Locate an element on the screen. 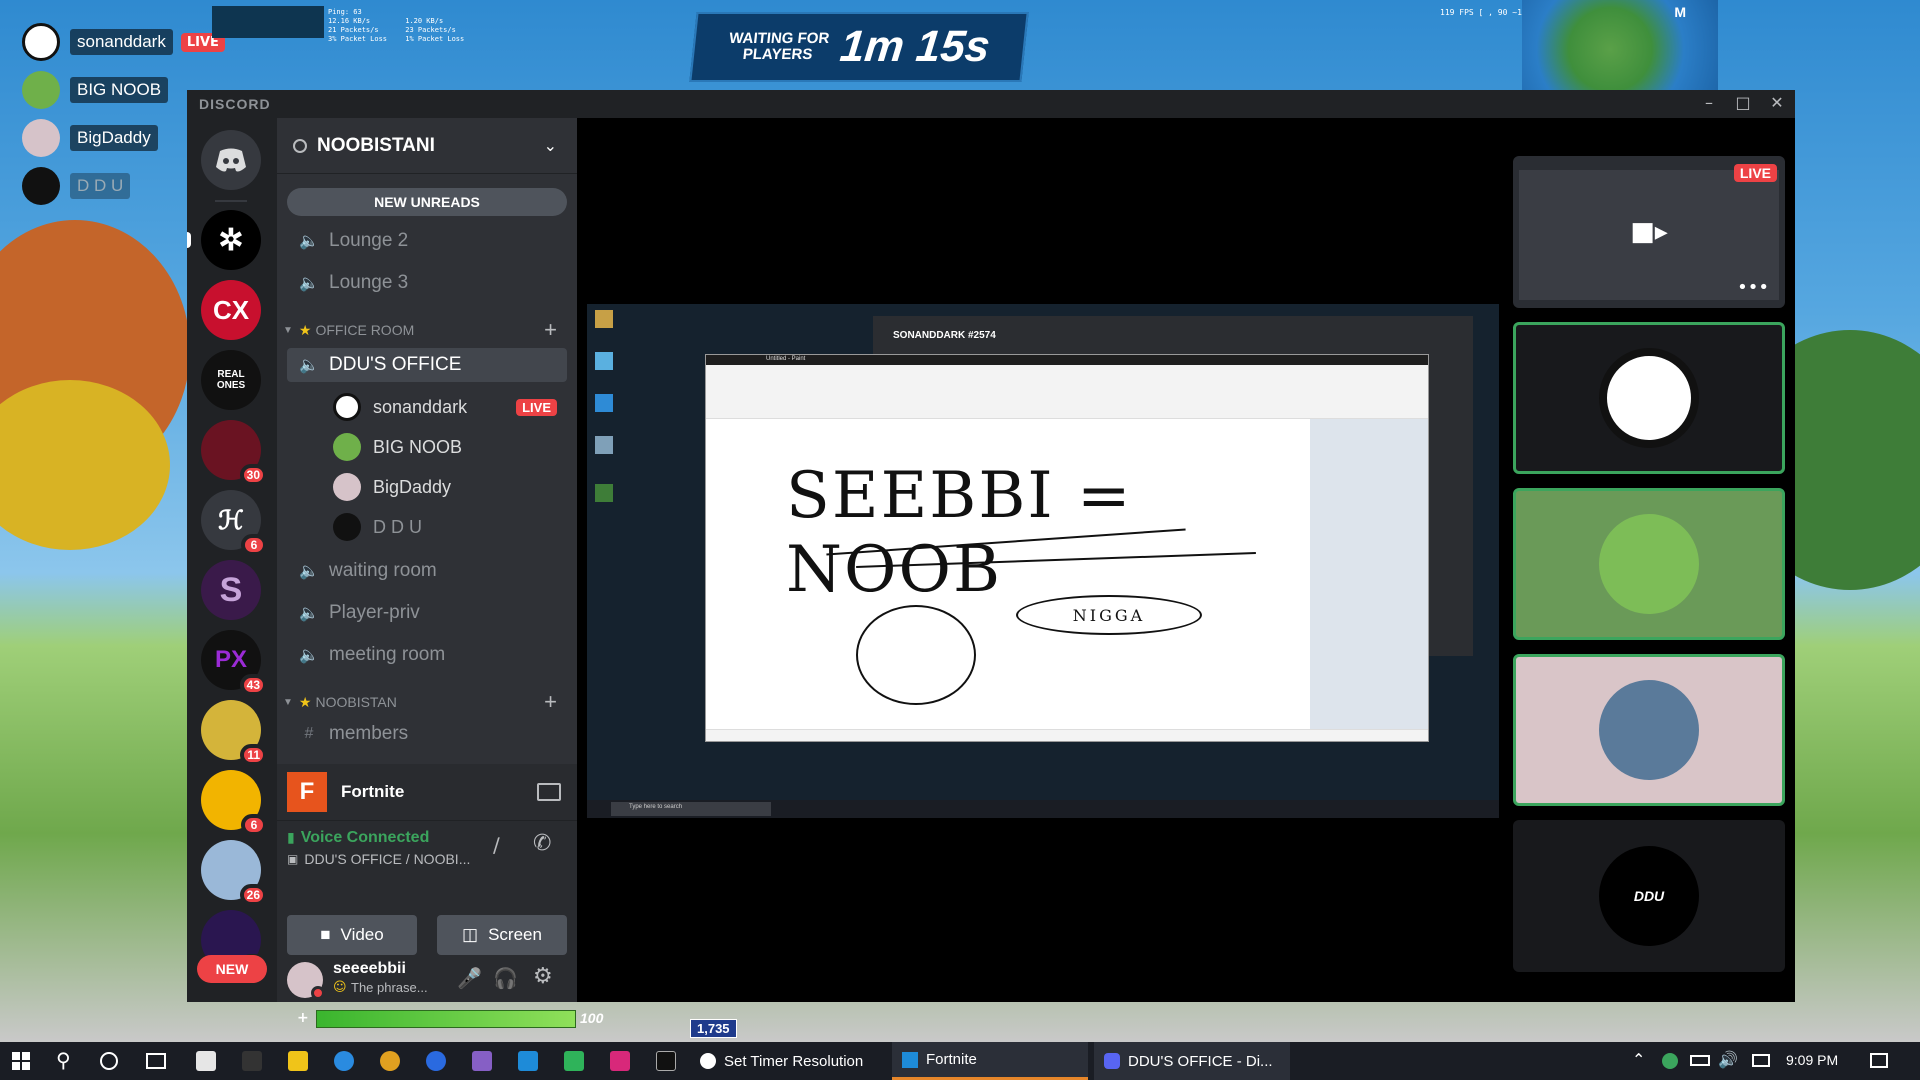 This screenshot has height=1080, width=1920. disconnect-icon: ✆ is located at coordinates (542, 843).